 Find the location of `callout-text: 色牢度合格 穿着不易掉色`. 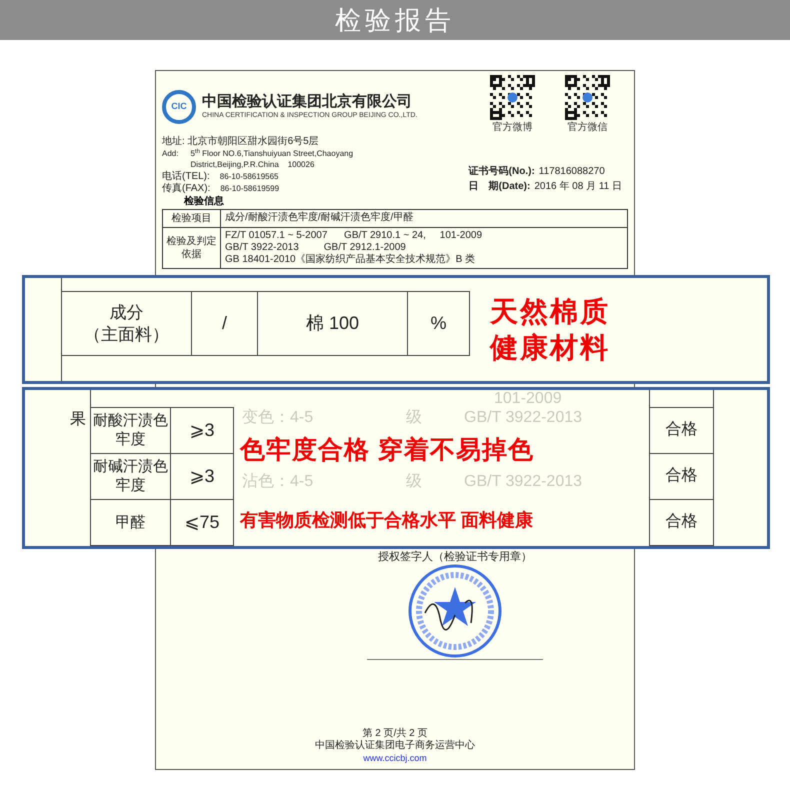

callout-text: 色牢度合格 穿着不易掉色 is located at coordinates (386, 450).